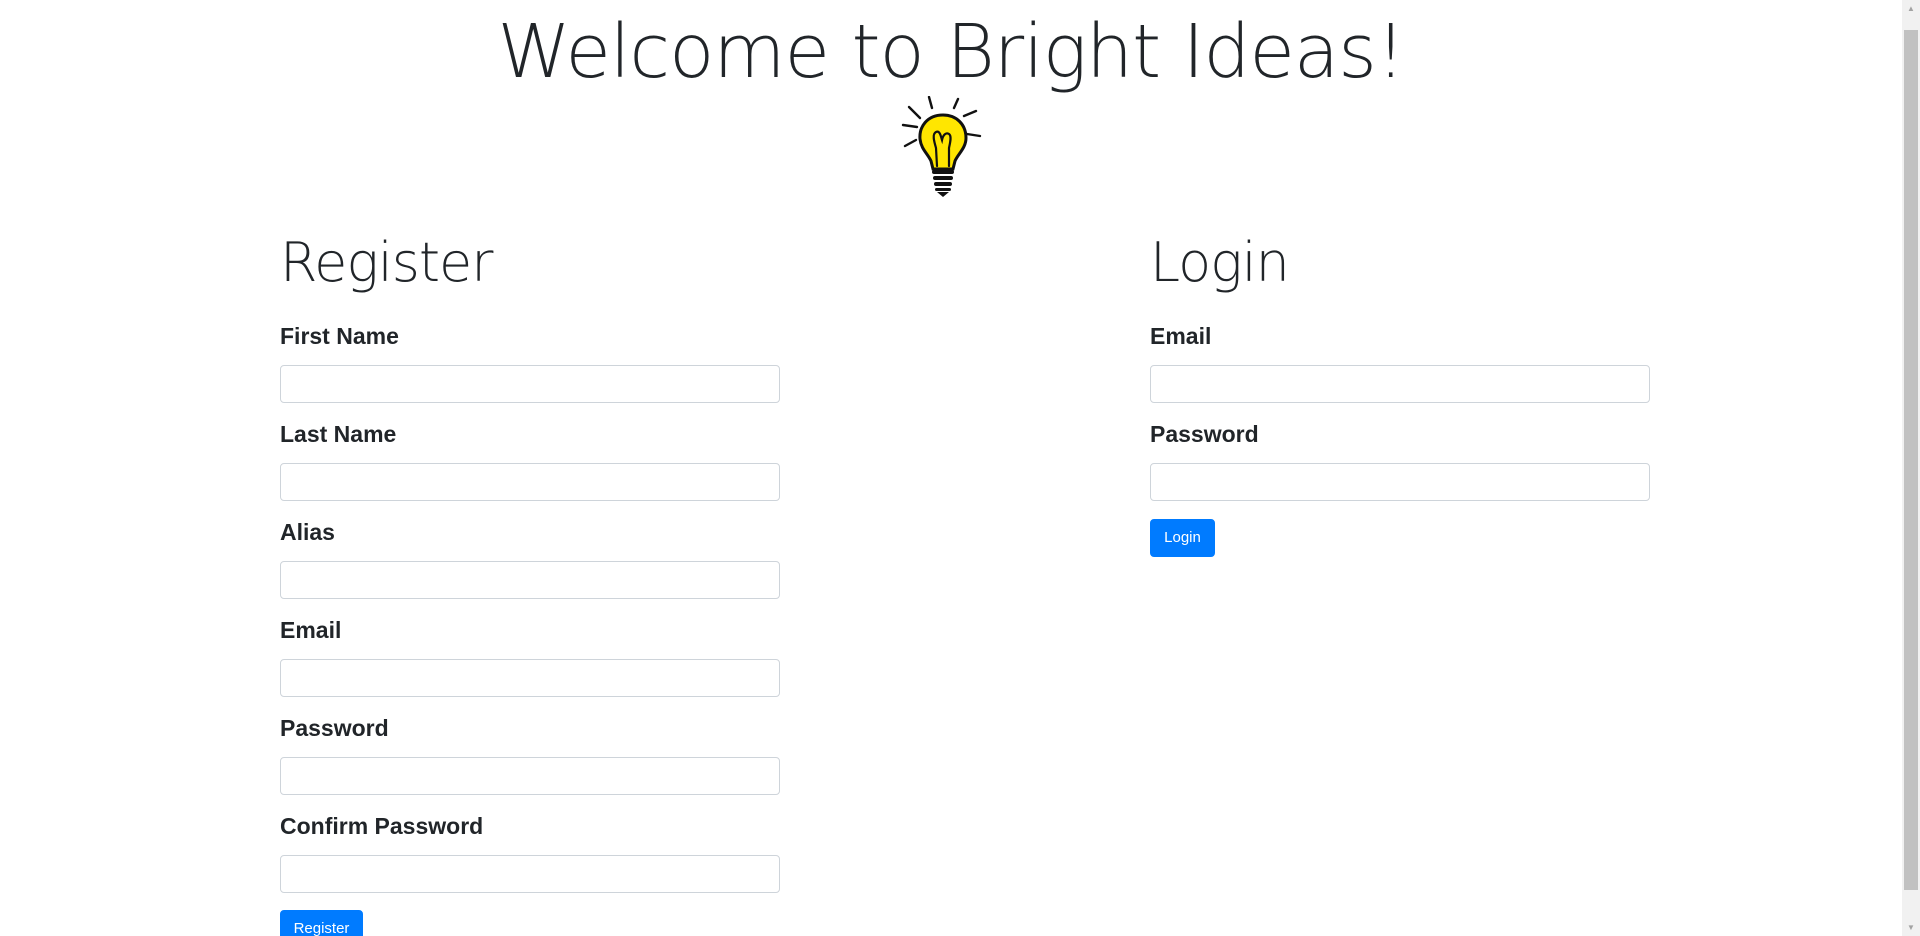 This screenshot has height=936, width=1920. Describe the element at coordinates (530, 874) in the screenshot. I see `confirm-password-input` at that location.